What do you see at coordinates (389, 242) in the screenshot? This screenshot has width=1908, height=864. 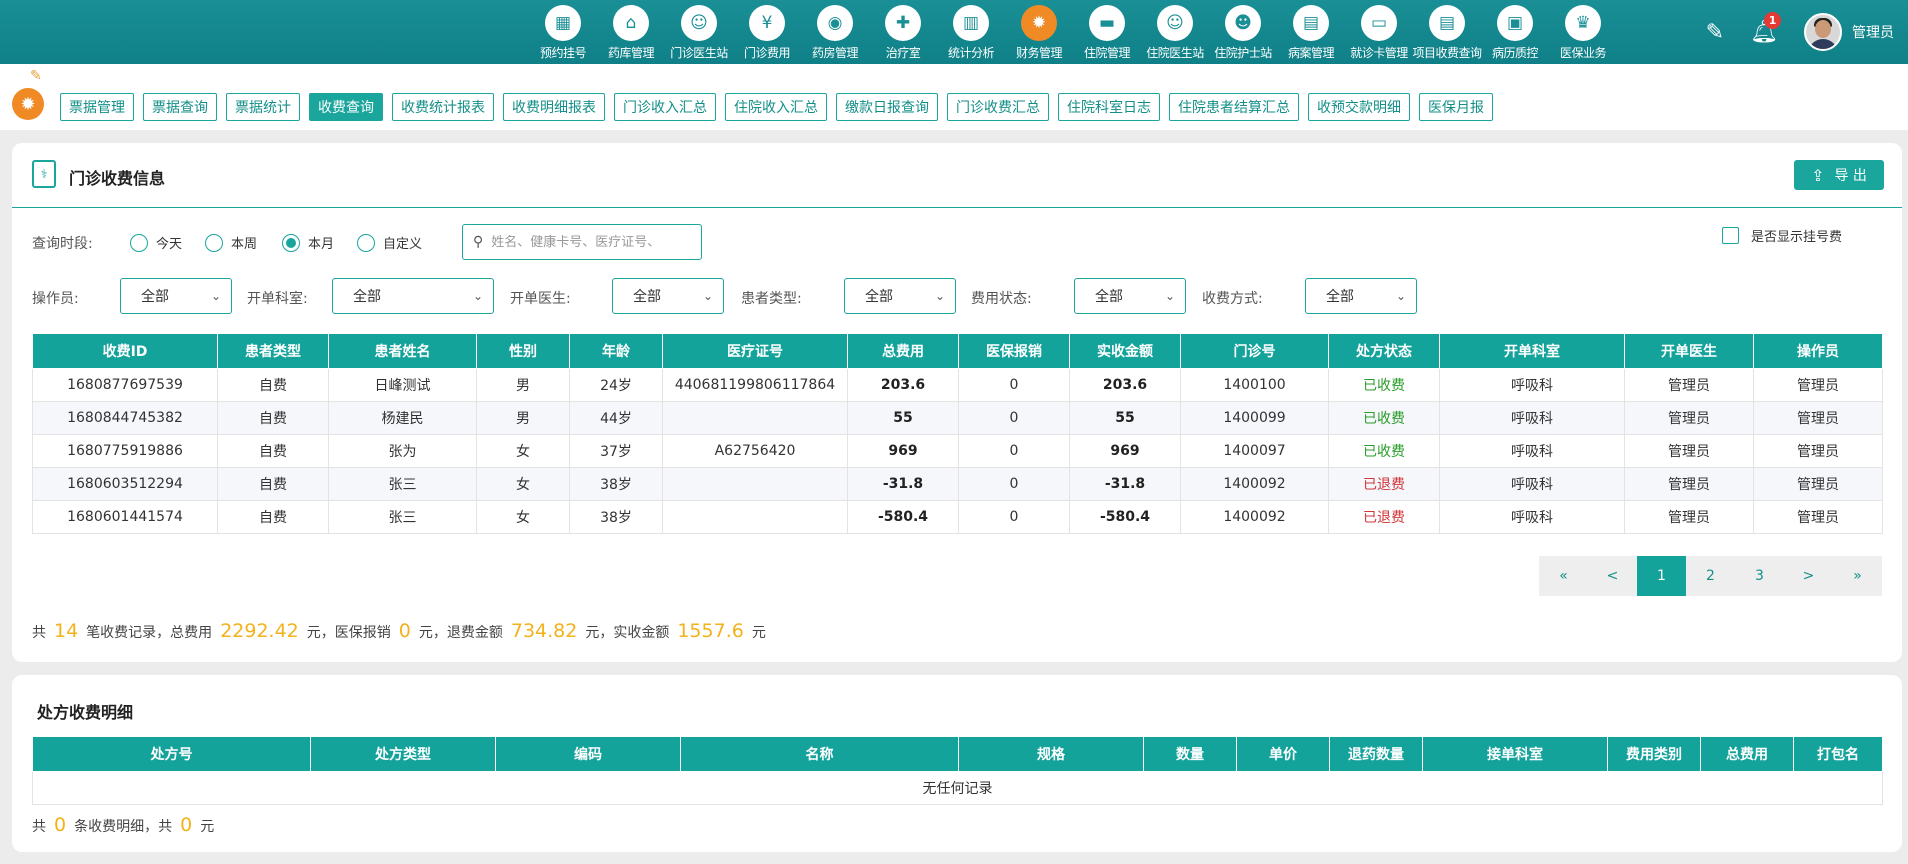 I see `period-radio-3: 自定义` at bounding box center [389, 242].